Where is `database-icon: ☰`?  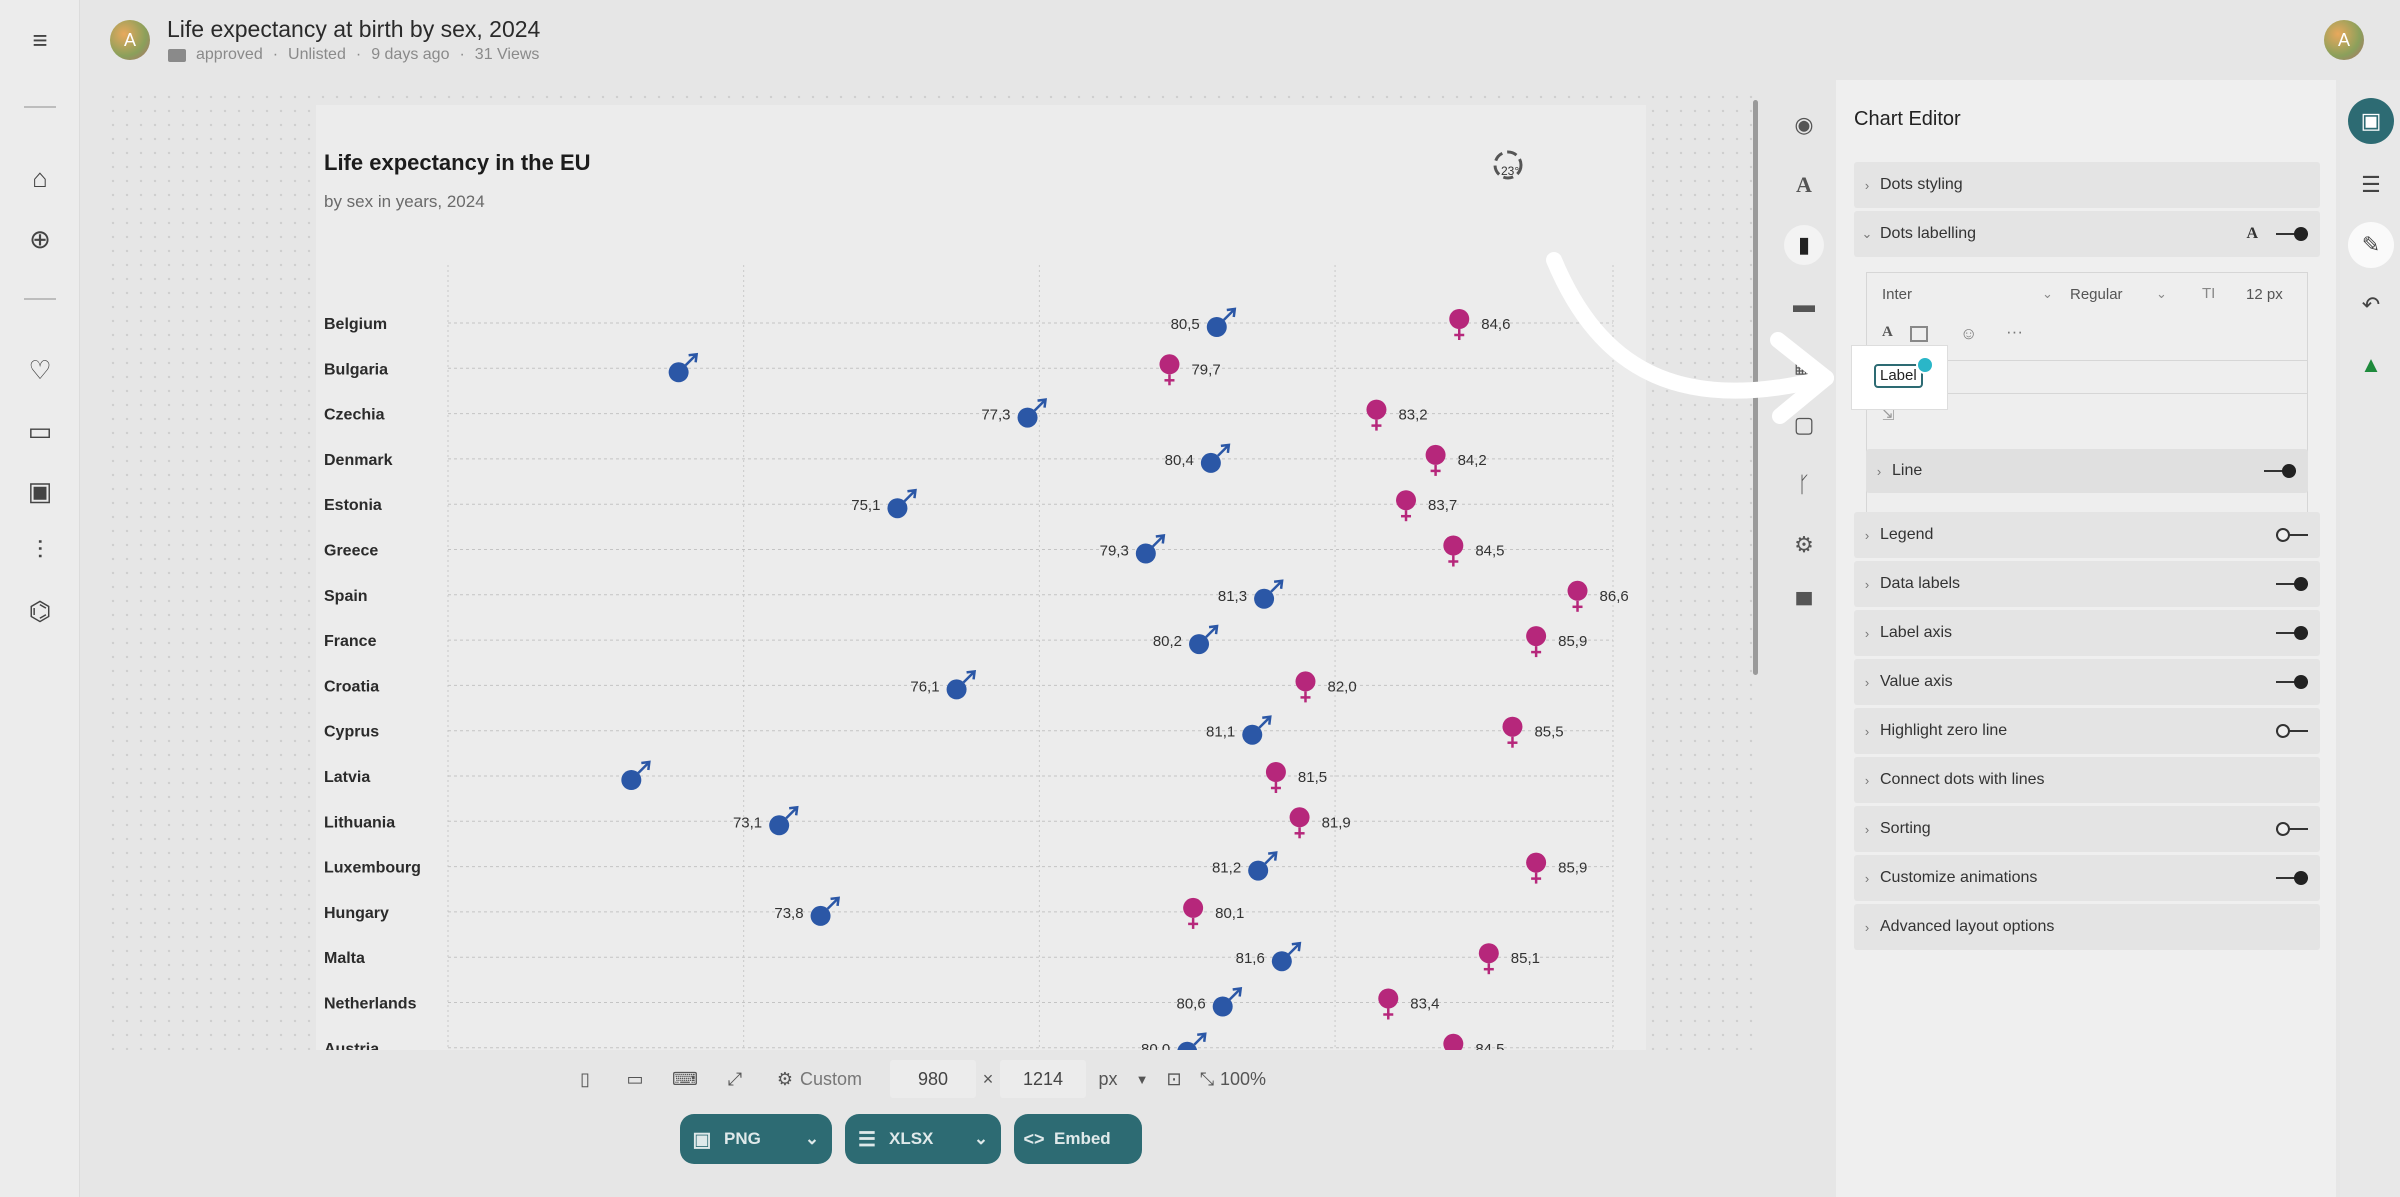 database-icon: ☰ is located at coordinates (2371, 185).